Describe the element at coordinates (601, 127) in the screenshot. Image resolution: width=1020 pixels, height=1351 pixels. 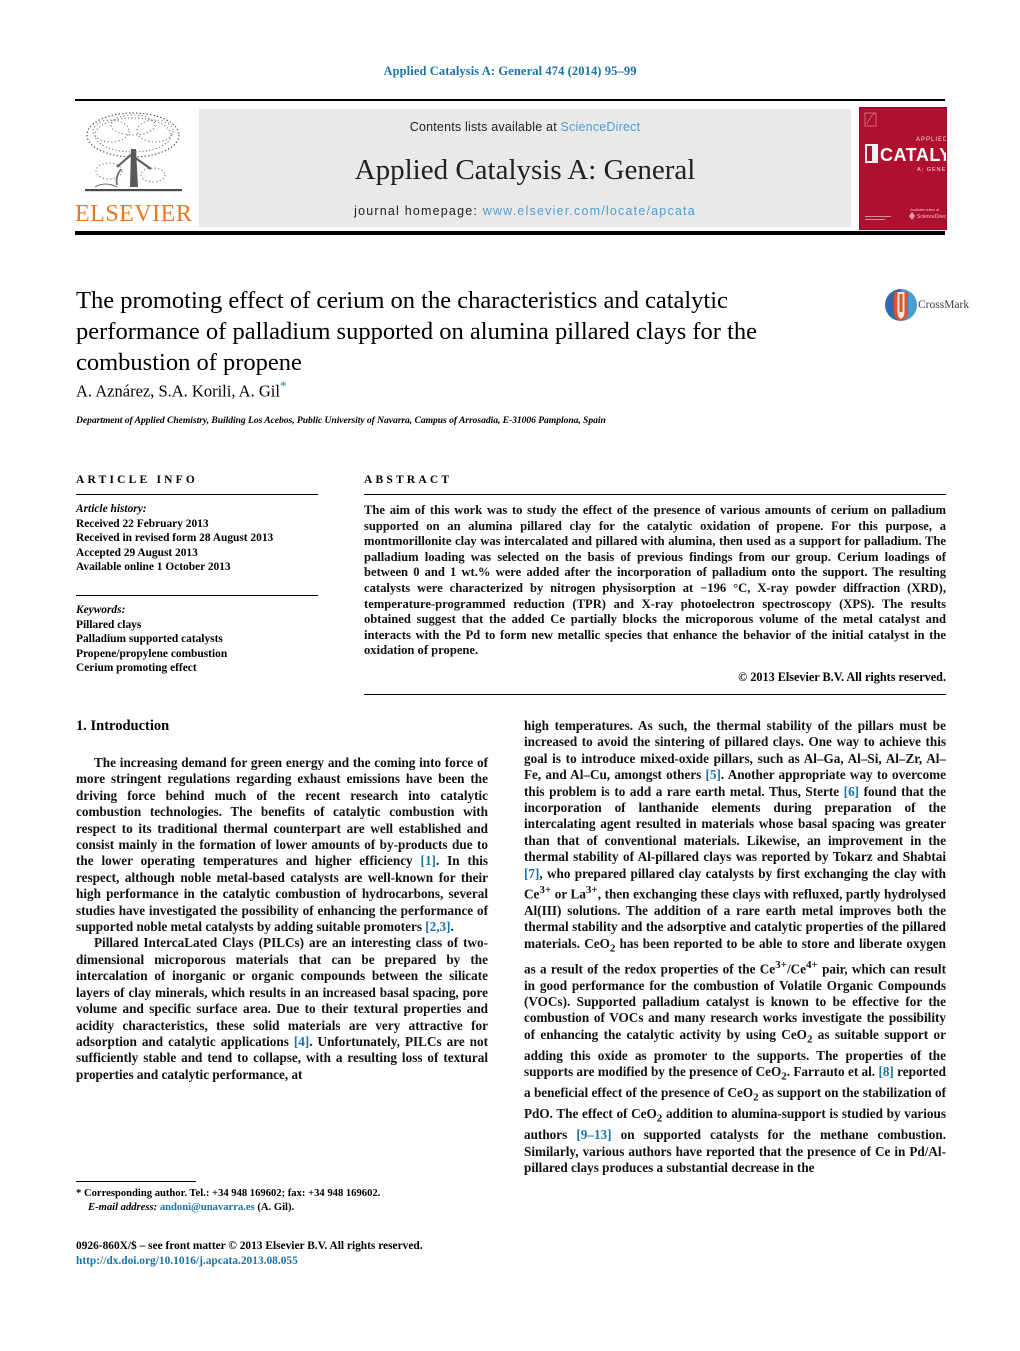
I see `sciencedirect-link: ScienceDirect` at that location.